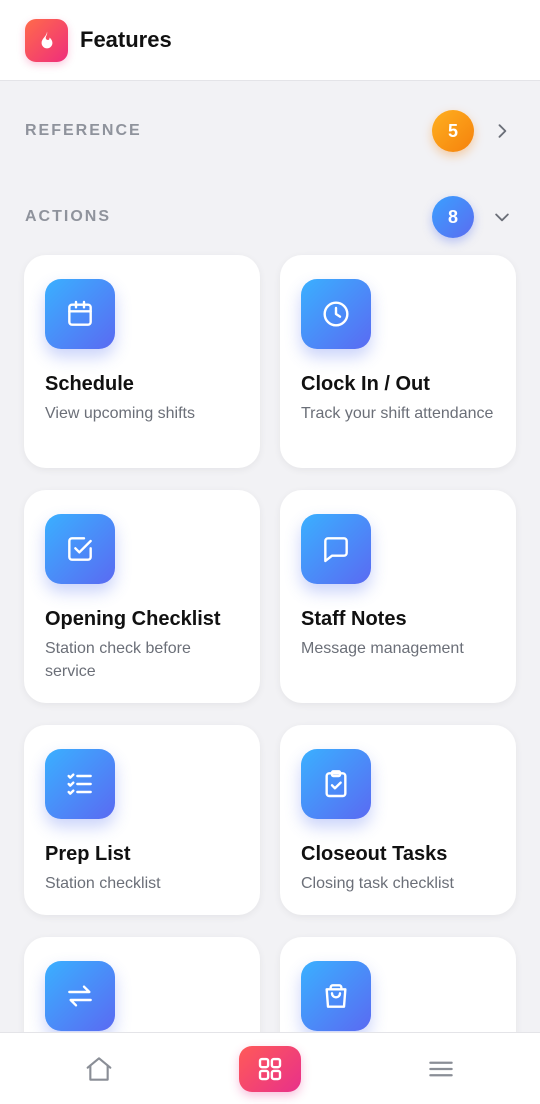 Image resolution: width=540 pixels, height=1104 pixels. What do you see at coordinates (103, 883) in the screenshot?
I see `card-description: Station checklist` at bounding box center [103, 883].